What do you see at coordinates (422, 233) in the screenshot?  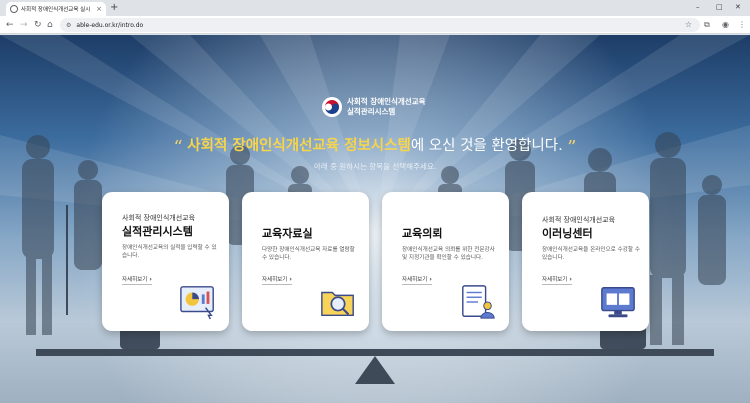 I see `card-title: 교육의뢰` at bounding box center [422, 233].